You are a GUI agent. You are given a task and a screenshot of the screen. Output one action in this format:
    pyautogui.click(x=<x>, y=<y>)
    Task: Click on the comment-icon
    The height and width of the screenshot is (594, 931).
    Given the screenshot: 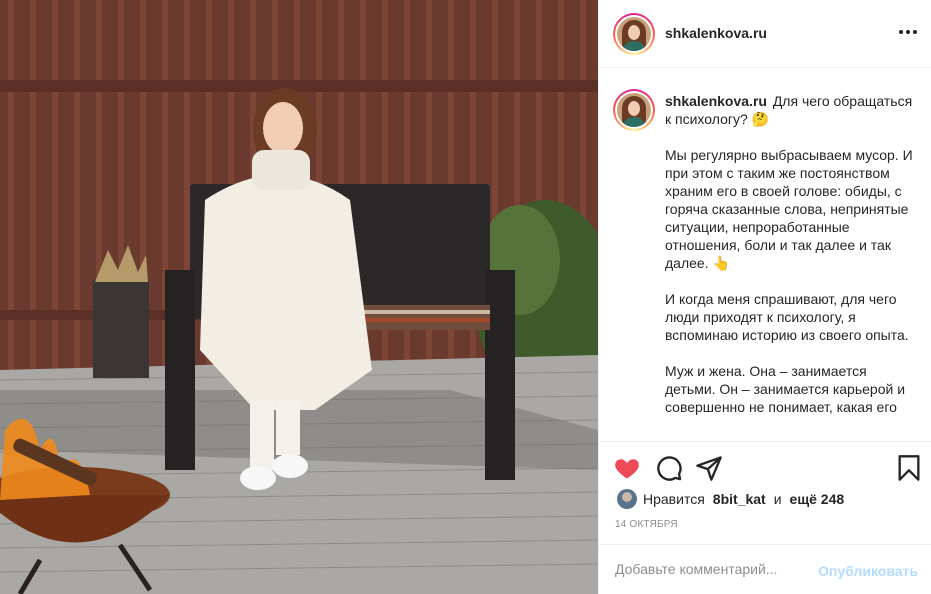 What is the action you would take?
    pyautogui.click(x=669, y=468)
    